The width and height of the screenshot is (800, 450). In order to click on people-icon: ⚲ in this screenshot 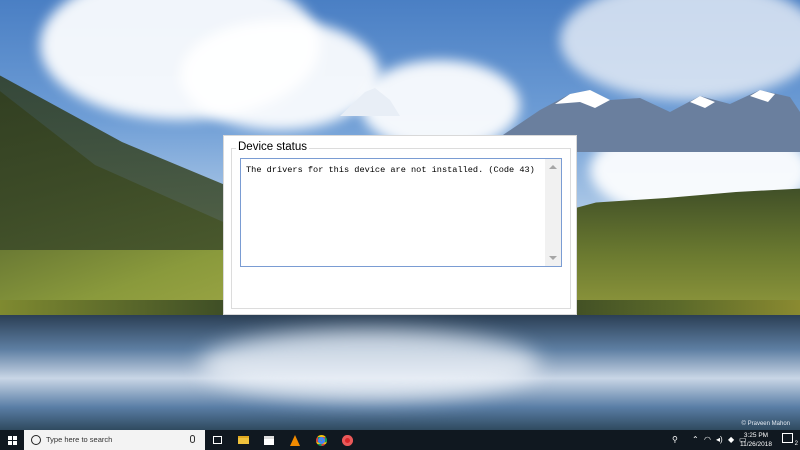, I will do `click(675, 440)`.